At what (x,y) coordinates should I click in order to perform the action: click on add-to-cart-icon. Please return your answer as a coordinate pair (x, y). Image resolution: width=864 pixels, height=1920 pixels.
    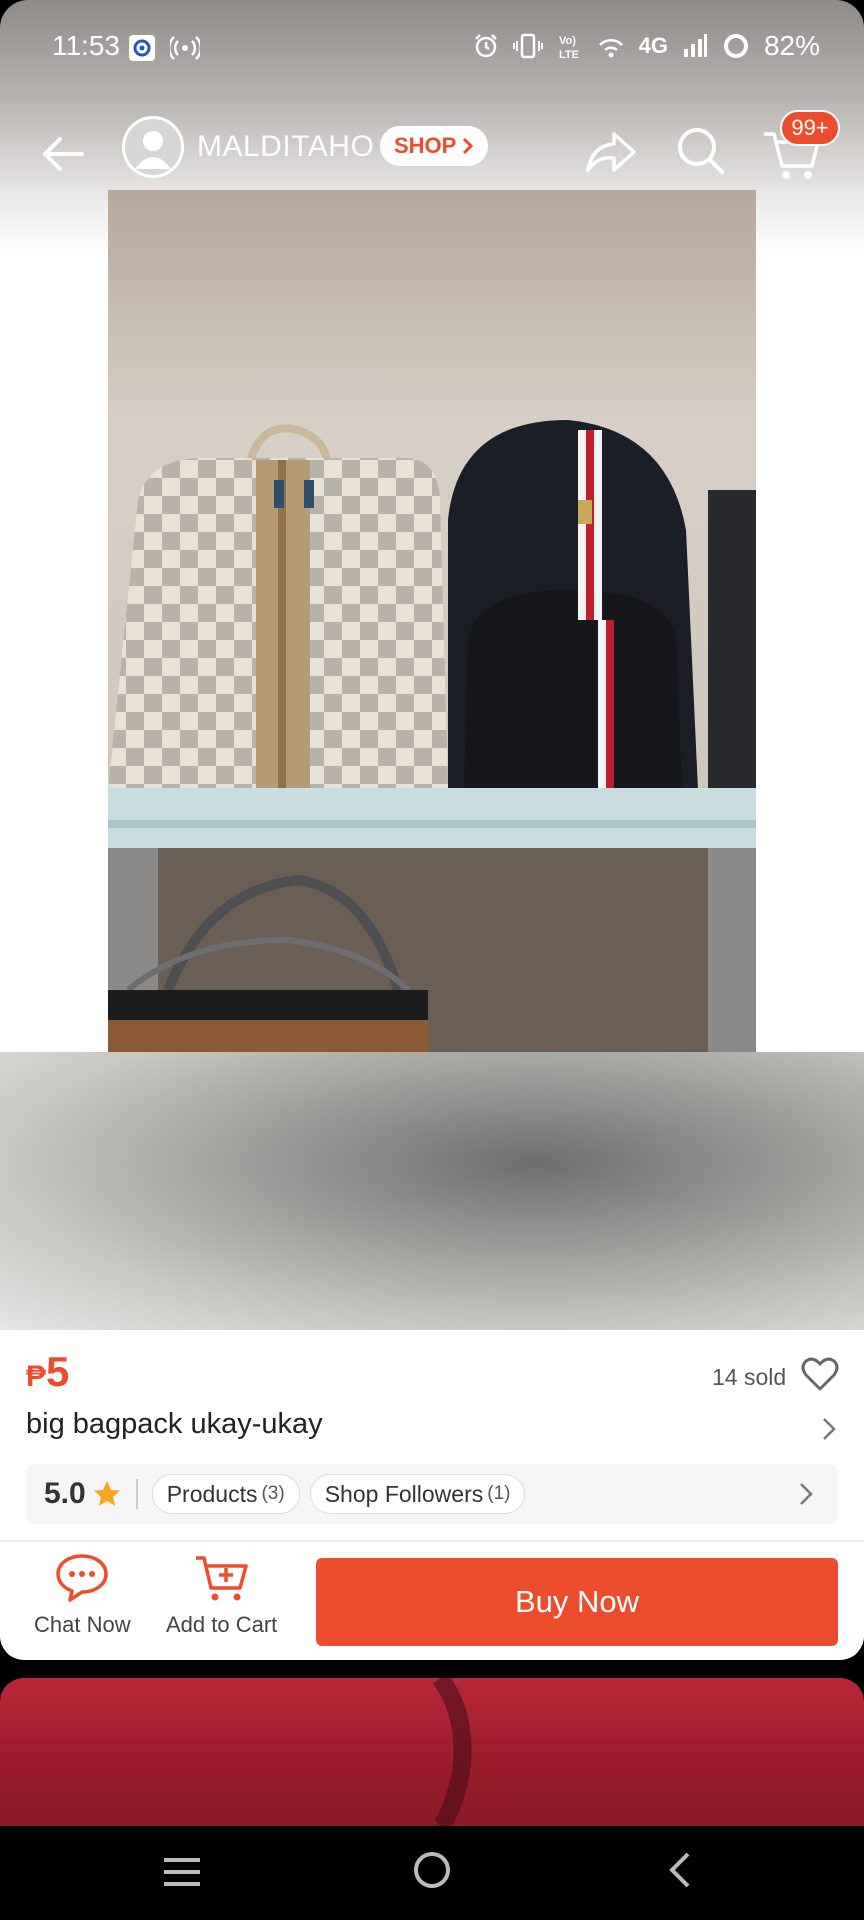
    Looking at the image, I should click on (221, 1578).